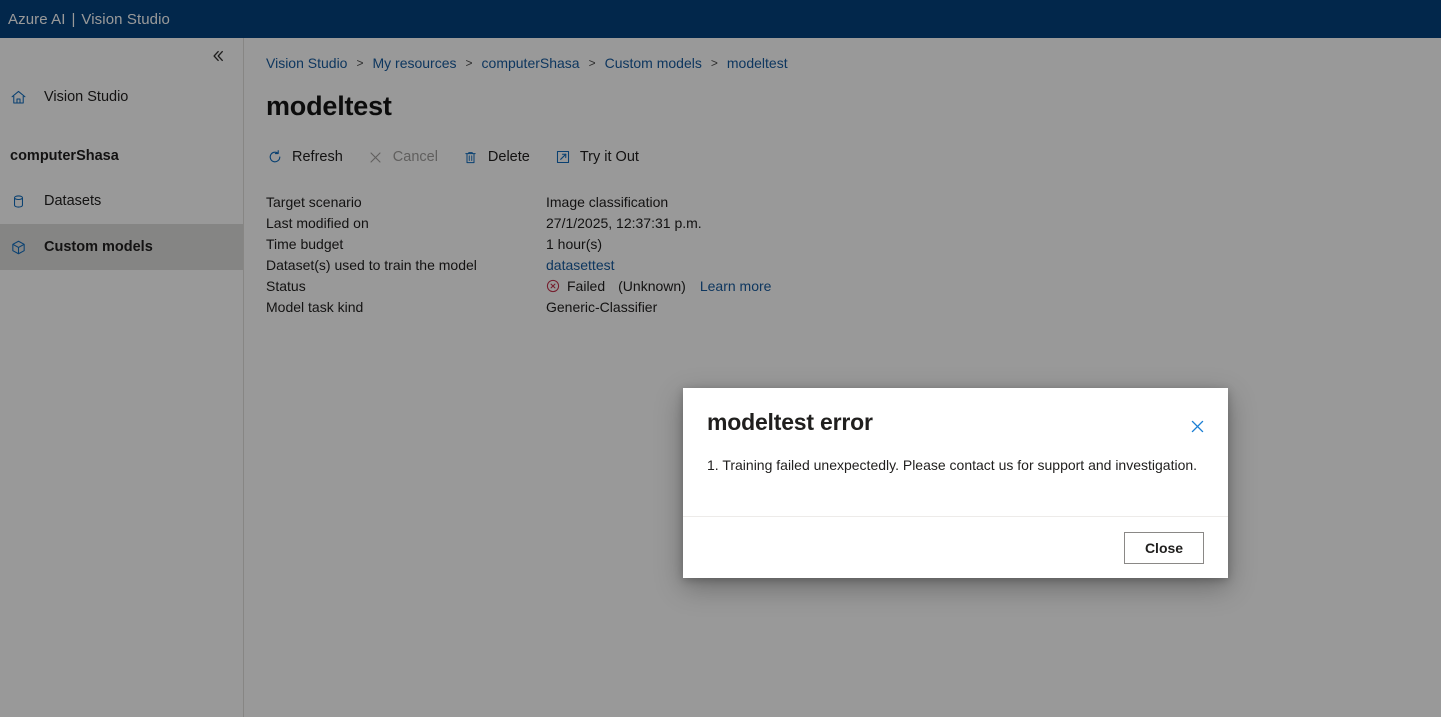 The width and height of the screenshot is (1441, 717). What do you see at coordinates (955, 547) in the screenshot?
I see `dialog-footer: Close` at bounding box center [955, 547].